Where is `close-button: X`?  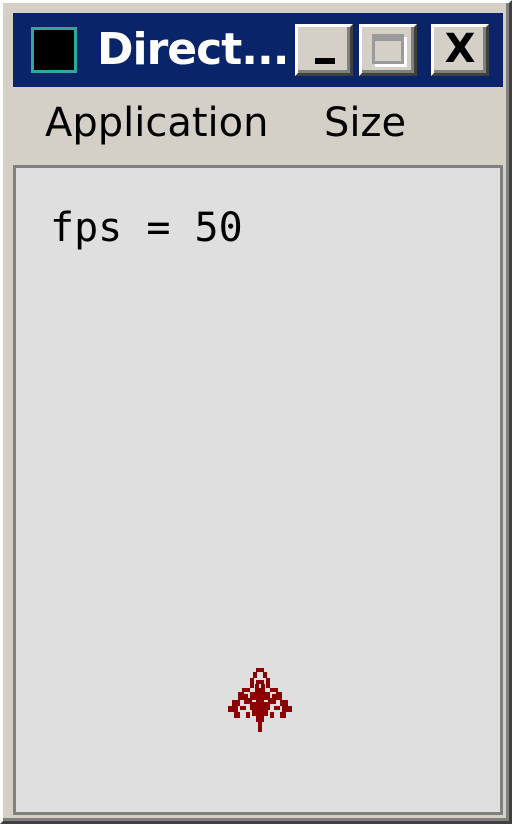
close-button: X is located at coordinates (460, 50).